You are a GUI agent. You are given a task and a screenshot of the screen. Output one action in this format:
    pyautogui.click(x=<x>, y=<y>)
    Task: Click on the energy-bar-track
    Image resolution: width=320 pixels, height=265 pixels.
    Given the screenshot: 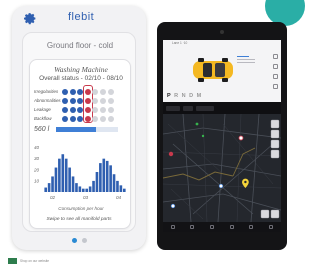 What is the action you would take?
    pyautogui.click(x=107, y=129)
    